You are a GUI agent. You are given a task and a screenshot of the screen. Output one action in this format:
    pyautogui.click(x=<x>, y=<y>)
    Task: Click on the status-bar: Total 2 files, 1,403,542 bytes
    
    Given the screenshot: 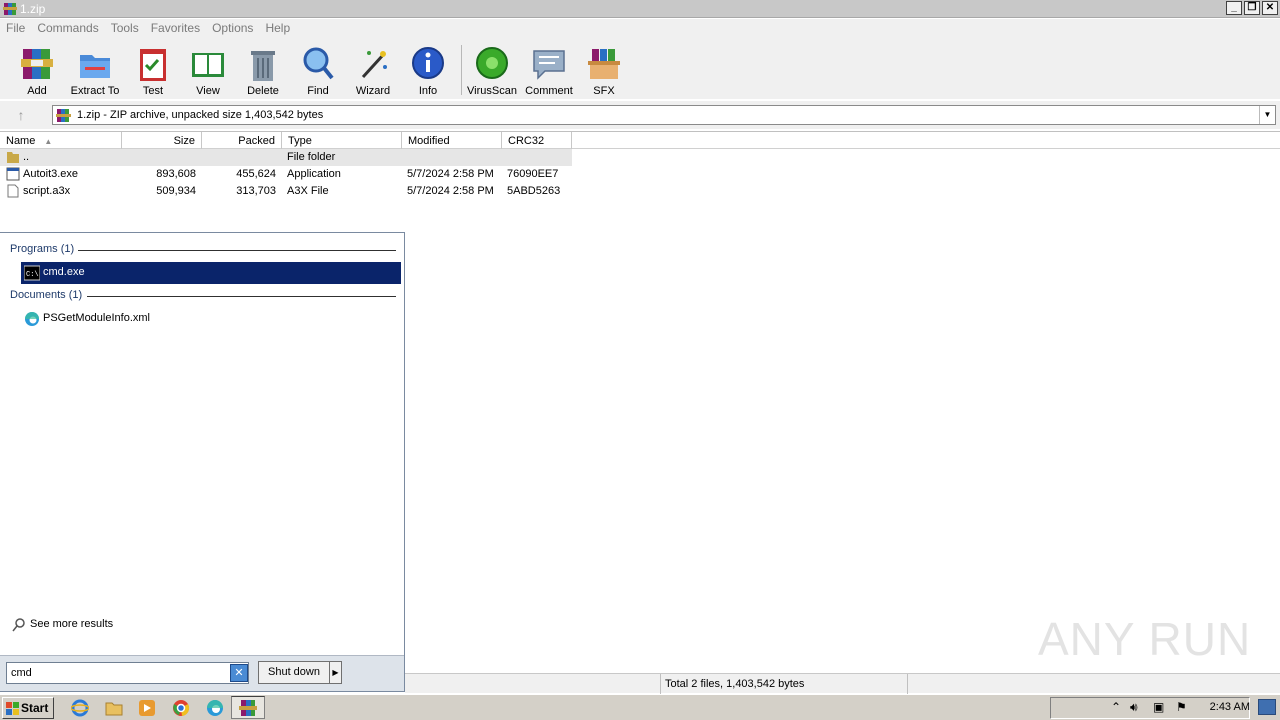 What is the action you would take?
    pyautogui.click(x=842, y=683)
    